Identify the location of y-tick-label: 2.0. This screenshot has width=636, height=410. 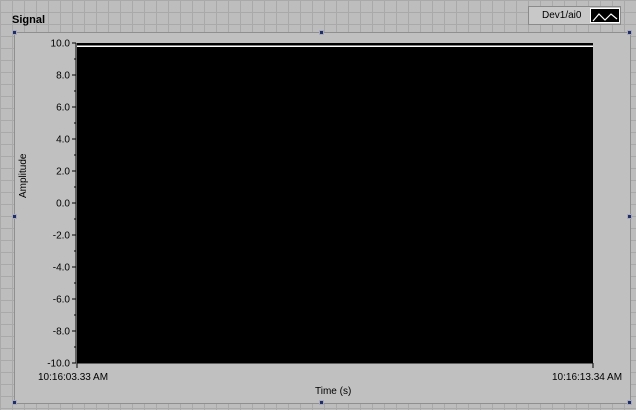
(63, 172).